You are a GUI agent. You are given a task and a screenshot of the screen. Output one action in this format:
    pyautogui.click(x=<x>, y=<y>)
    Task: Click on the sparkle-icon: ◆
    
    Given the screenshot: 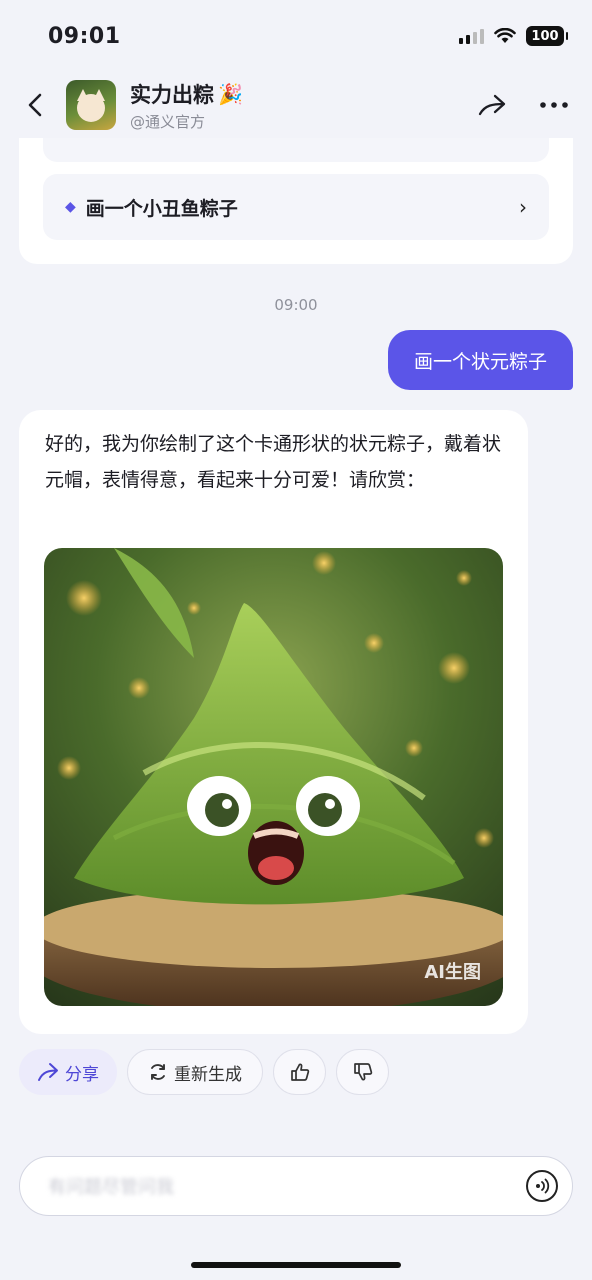 What is the action you would take?
    pyautogui.click(x=70, y=207)
    